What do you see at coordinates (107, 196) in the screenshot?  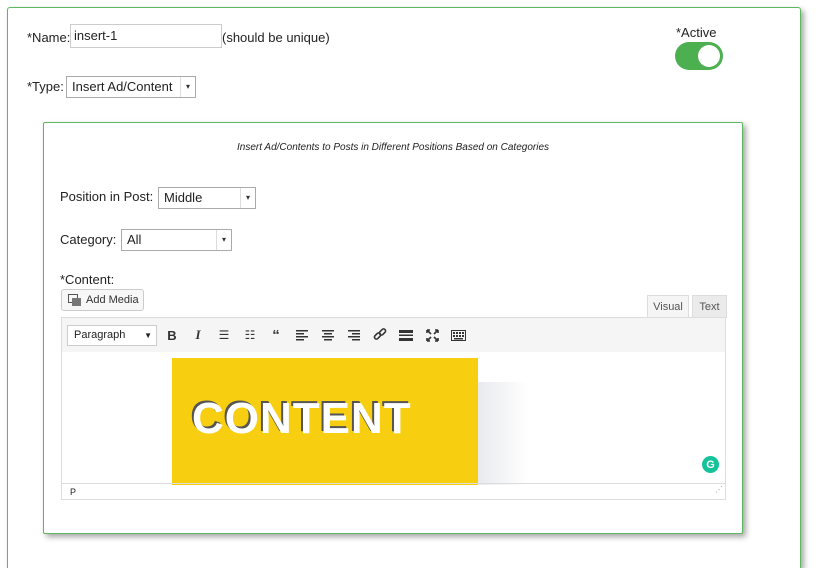 I see `position-label: Position in Post:` at bounding box center [107, 196].